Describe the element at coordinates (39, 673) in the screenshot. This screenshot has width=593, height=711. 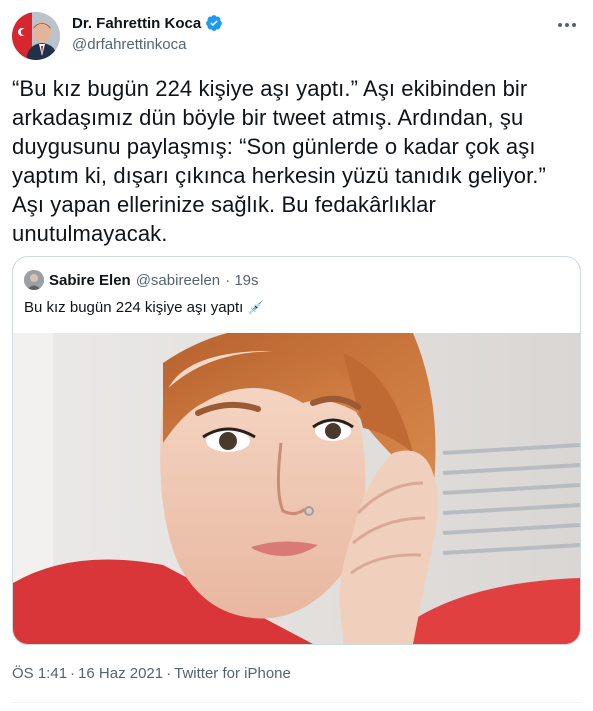
I see `tweet-time: ÖS 1:41` at that location.